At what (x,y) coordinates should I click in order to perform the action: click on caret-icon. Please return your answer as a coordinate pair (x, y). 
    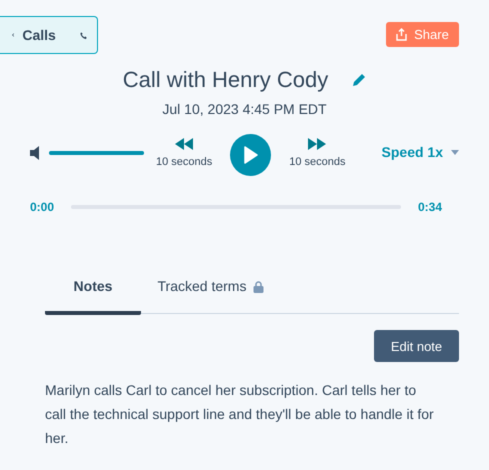
    Looking at the image, I should click on (455, 153).